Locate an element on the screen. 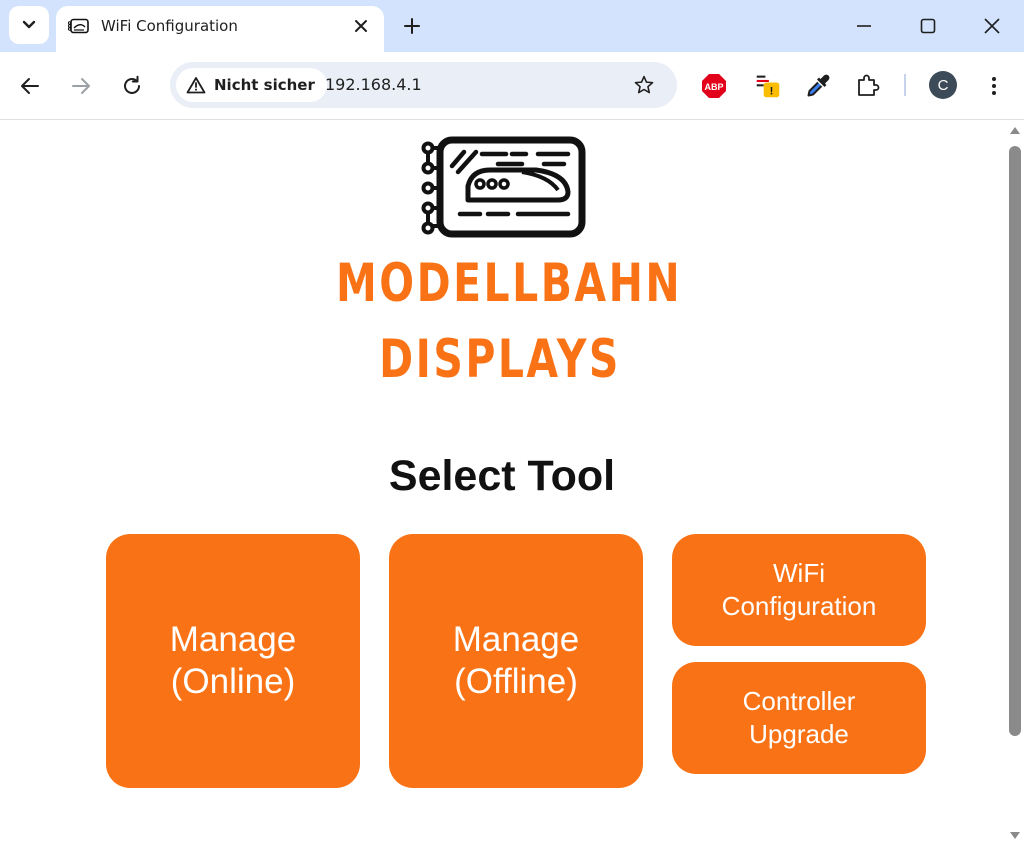  minimize-icon is located at coordinates (864, 26).